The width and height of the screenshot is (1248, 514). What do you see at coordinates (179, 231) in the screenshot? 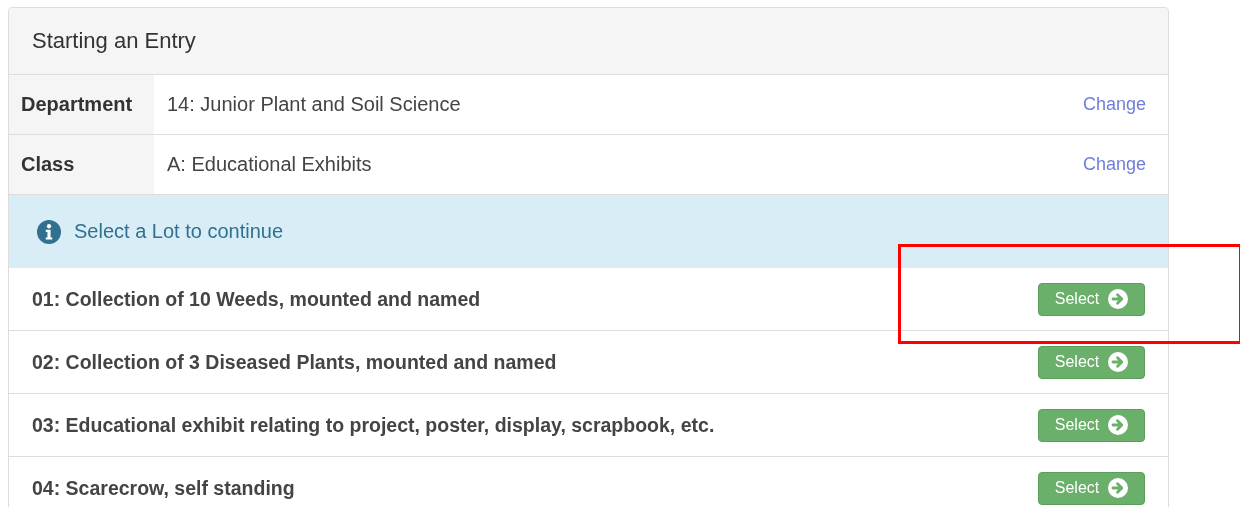
I see `alert-text: Select a Lot to continue` at bounding box center [179, 231].